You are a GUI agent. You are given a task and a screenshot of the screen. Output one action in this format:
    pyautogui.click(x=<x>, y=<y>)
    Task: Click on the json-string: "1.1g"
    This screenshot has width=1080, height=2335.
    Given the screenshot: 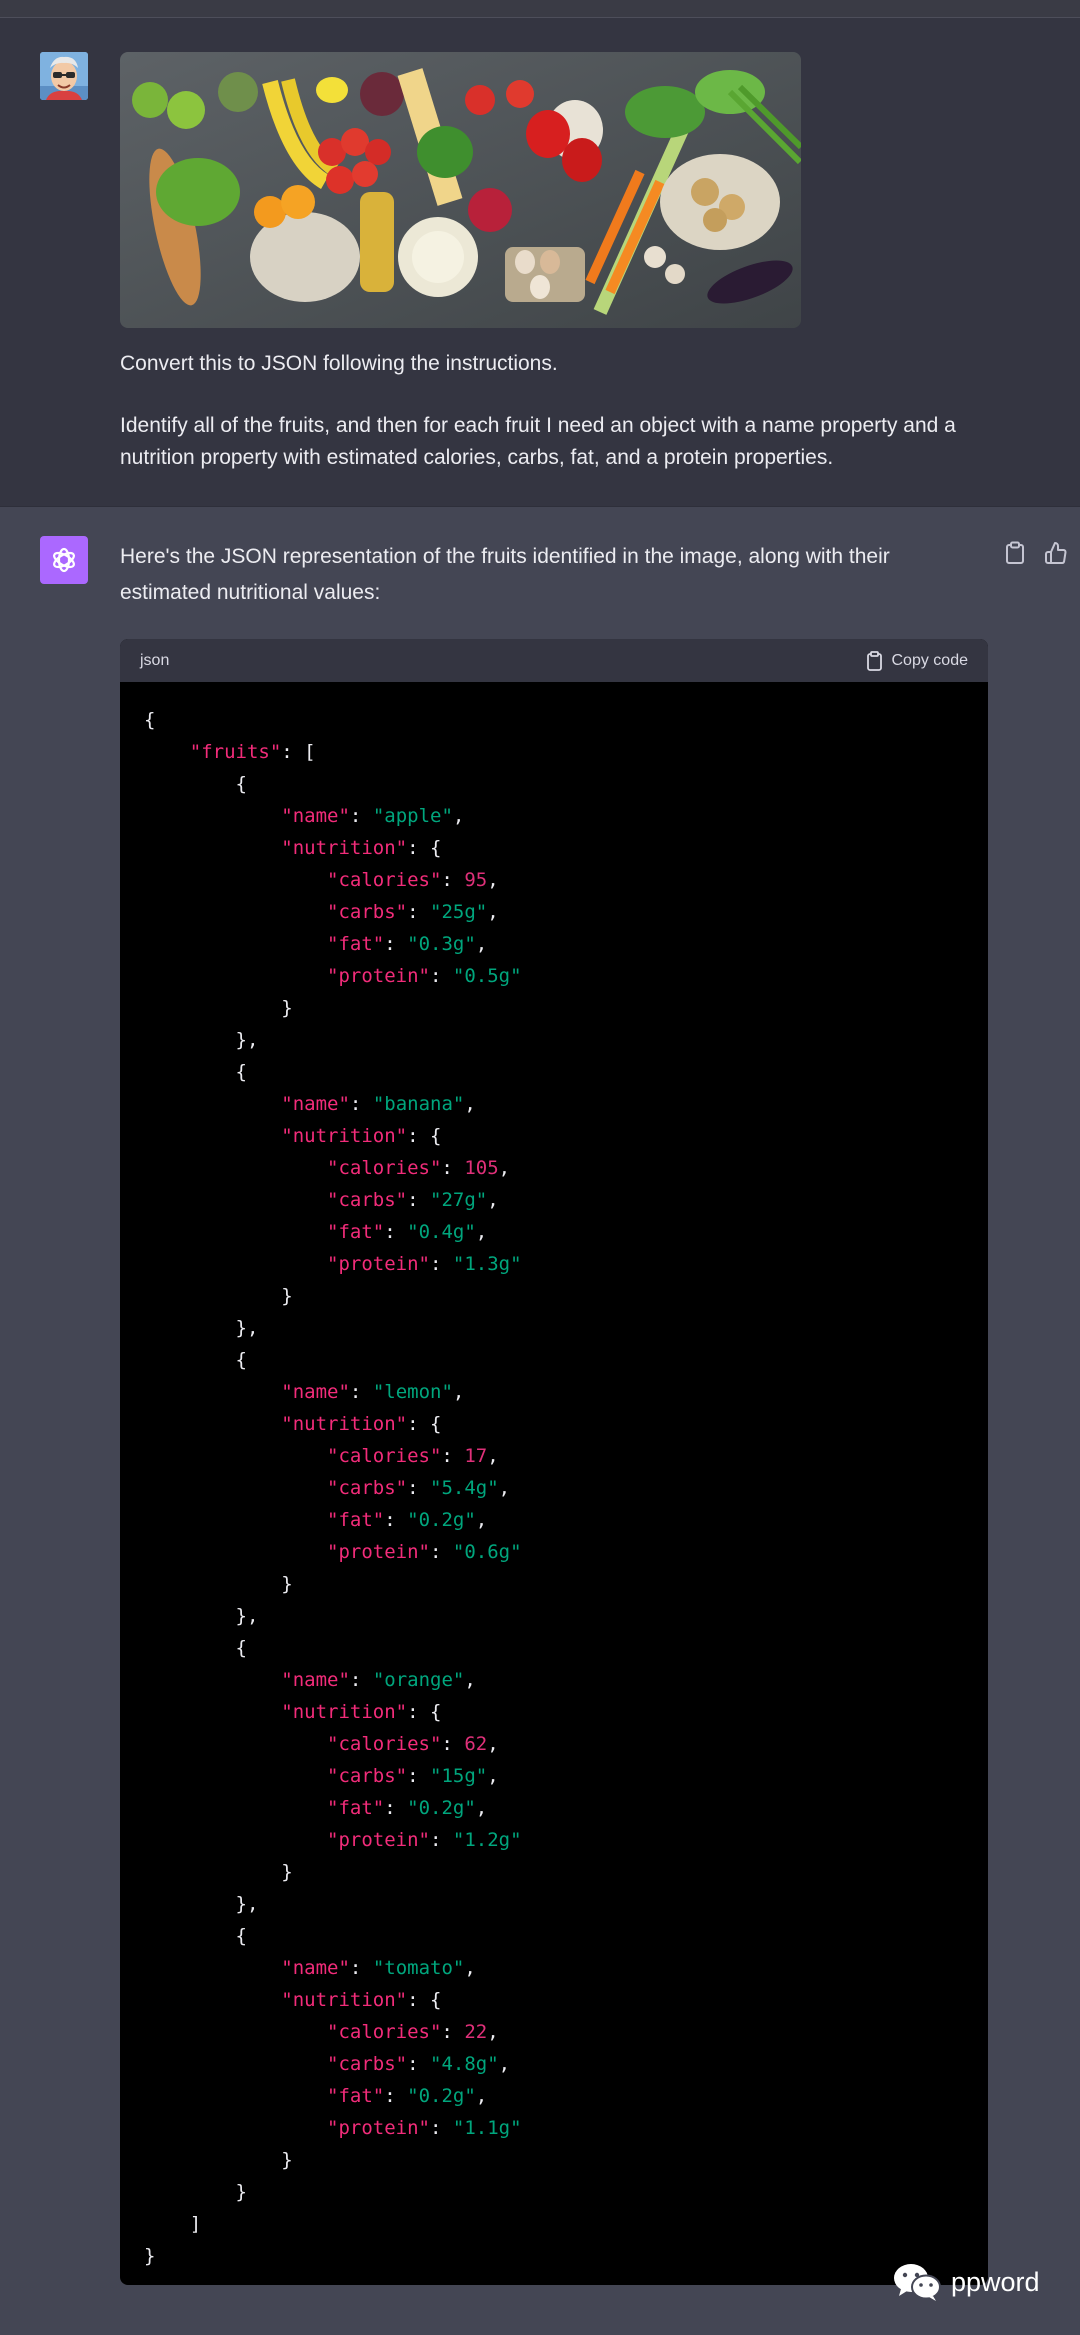 What is the action you would take?
    pyautogui.click(x=487, y=2128)
    